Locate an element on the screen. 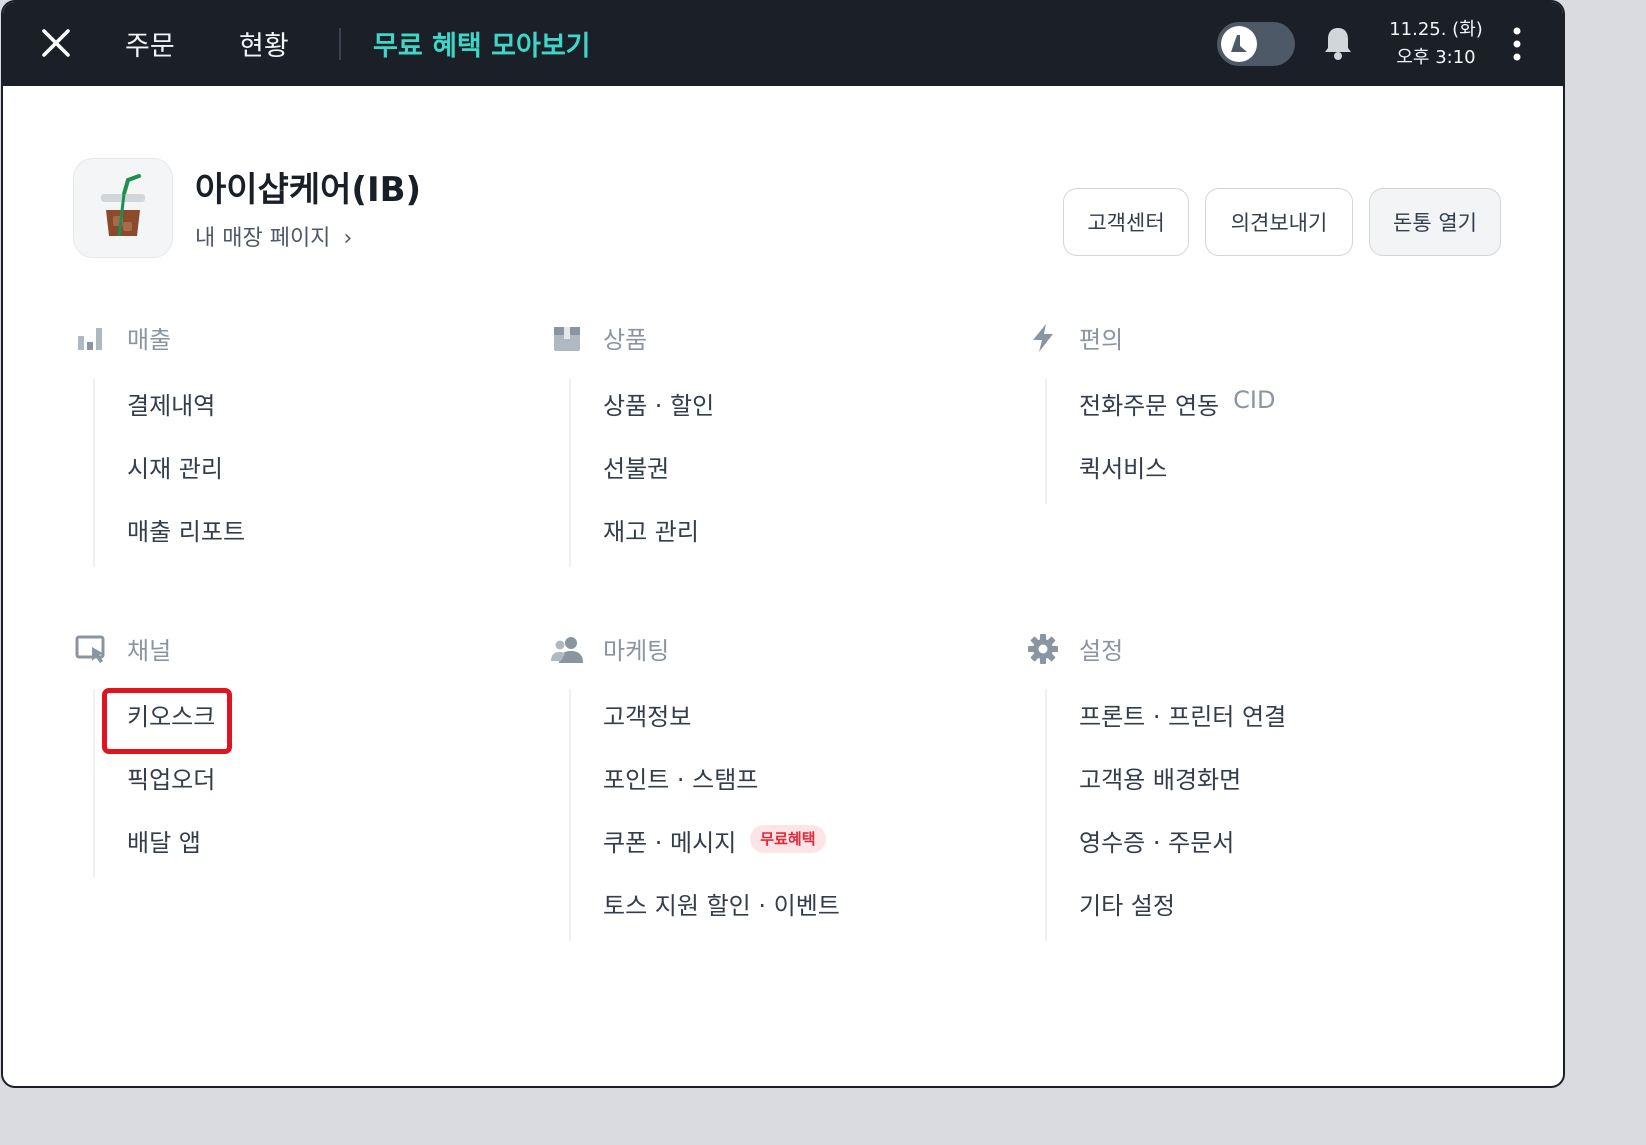  iced-coffee-icon is located at coordinates (123, 206).